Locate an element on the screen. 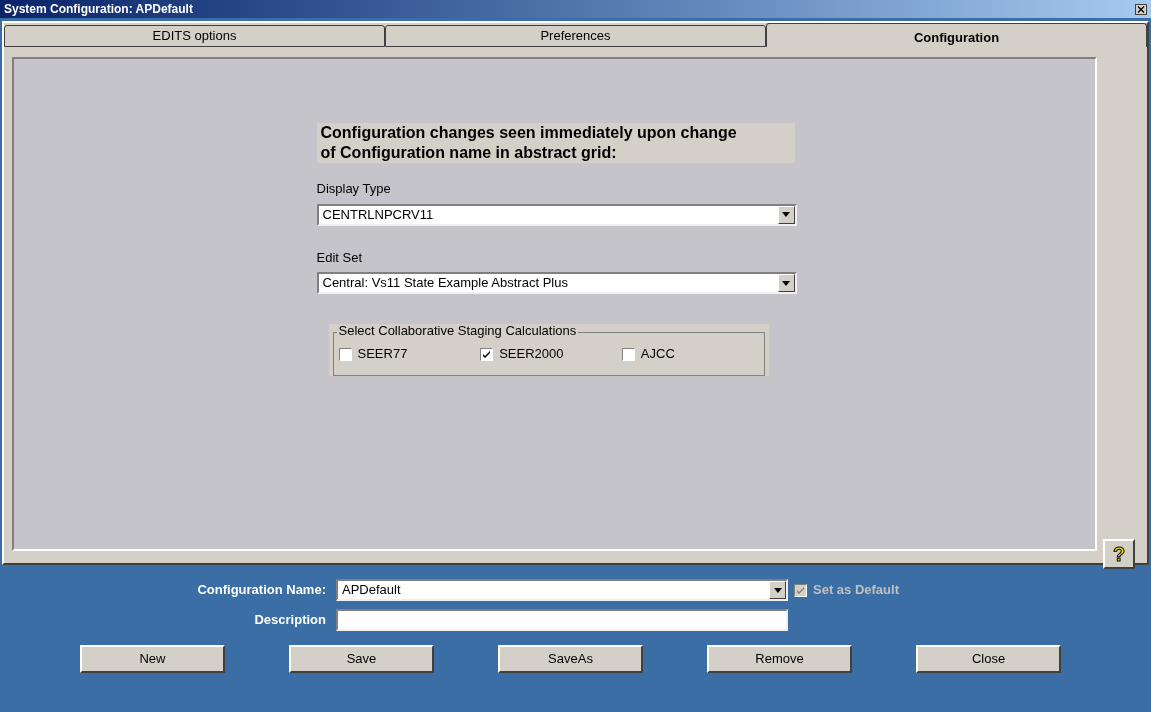 The height and width of the screenshot is (712, 1151). action-button: New is located at coordinates (152, 659).